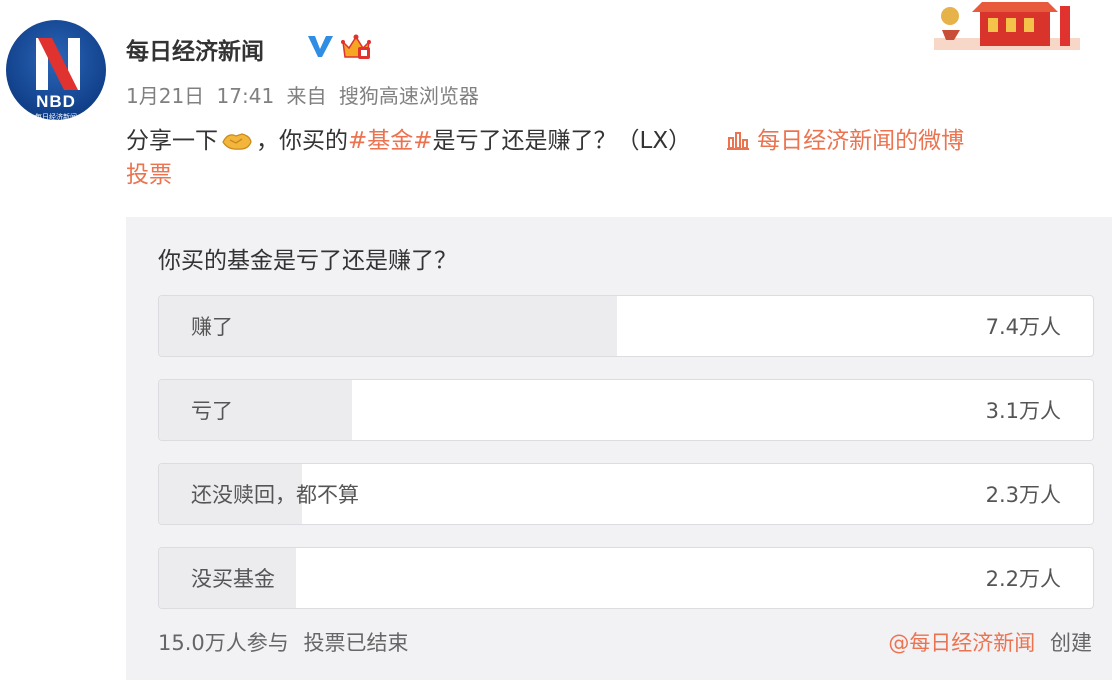 The width and height of the screenshot is (1112, 698). Describe the element at coordinates (165, 96) in the screenshot. I see `post-date: 1月21日` at that location.